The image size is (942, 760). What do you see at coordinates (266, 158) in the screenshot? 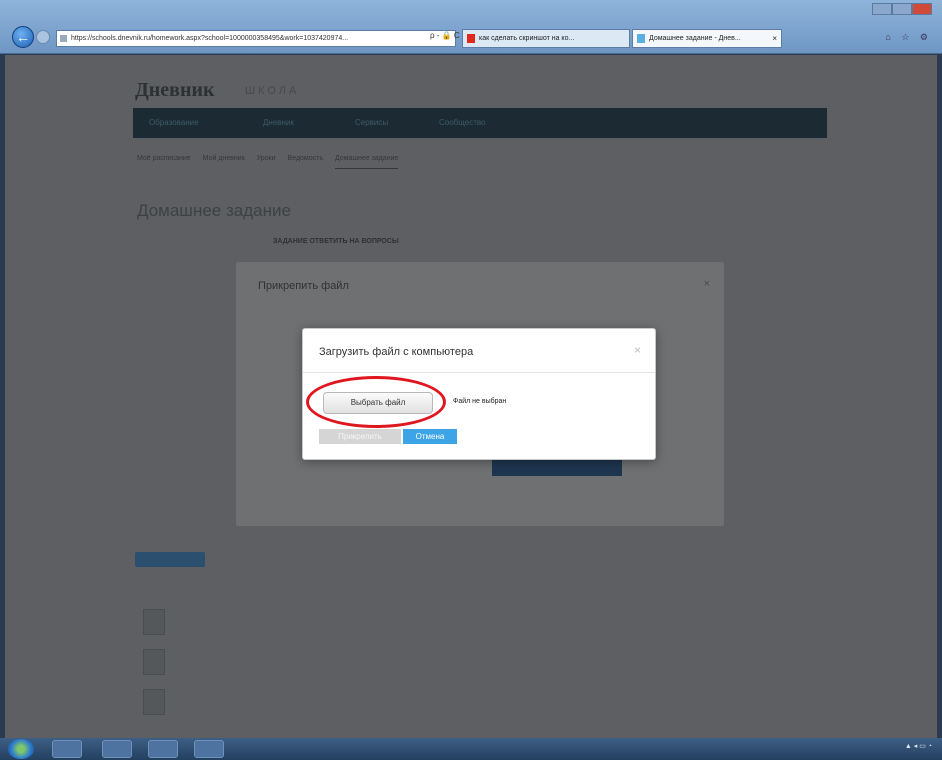
I see `subnav-item: Уроки` at bounding box center [266, 158].